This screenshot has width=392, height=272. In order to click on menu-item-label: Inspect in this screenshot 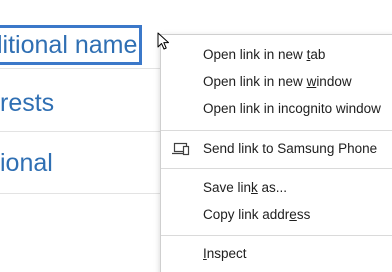, I will do `click(225, 253)`.